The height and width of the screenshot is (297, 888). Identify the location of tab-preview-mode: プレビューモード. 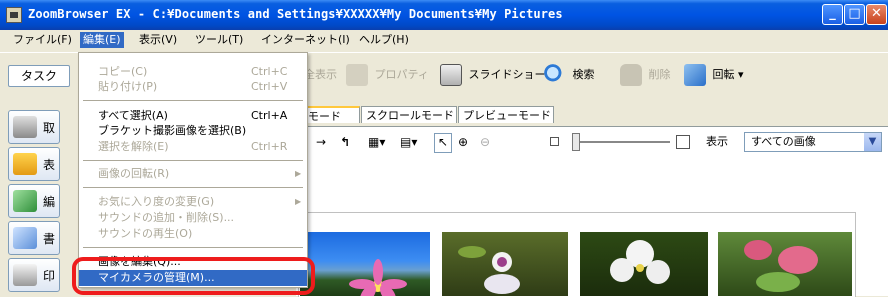
(506, 114).